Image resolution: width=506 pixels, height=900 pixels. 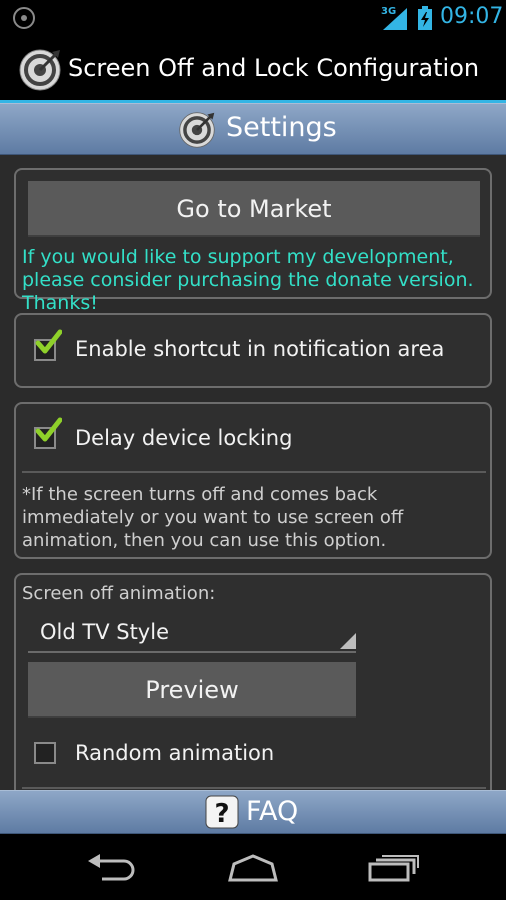 I want to click on delay-label: Delay device locking, so click(x=183, y=438).